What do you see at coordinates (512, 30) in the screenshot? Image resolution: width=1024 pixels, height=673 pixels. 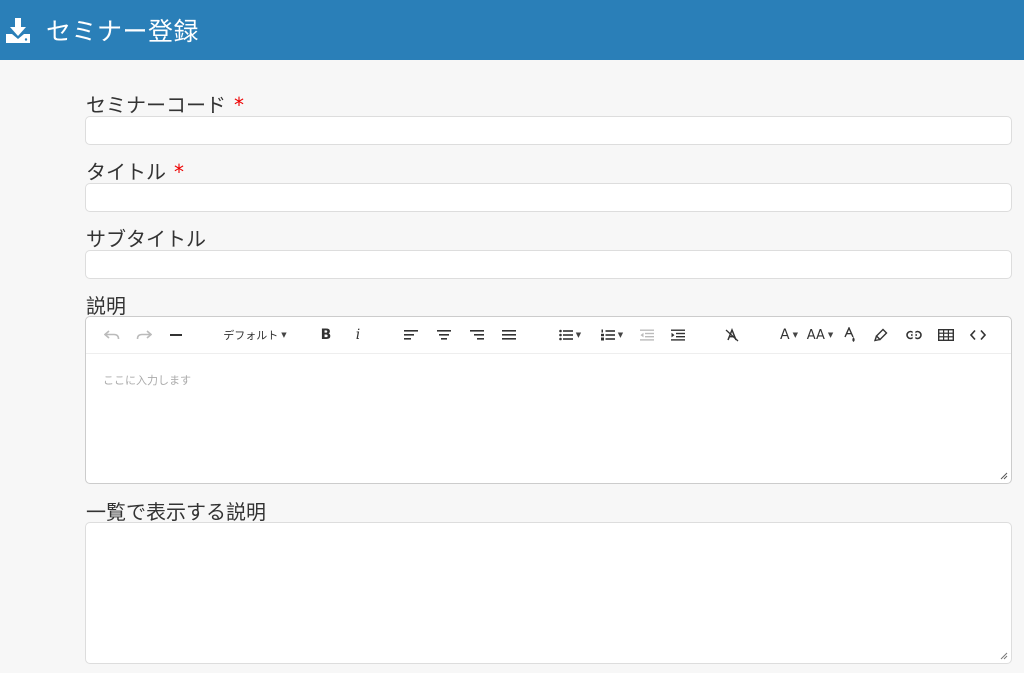 I see `page-header: セミナー登録` at bounding box center [512, 30].